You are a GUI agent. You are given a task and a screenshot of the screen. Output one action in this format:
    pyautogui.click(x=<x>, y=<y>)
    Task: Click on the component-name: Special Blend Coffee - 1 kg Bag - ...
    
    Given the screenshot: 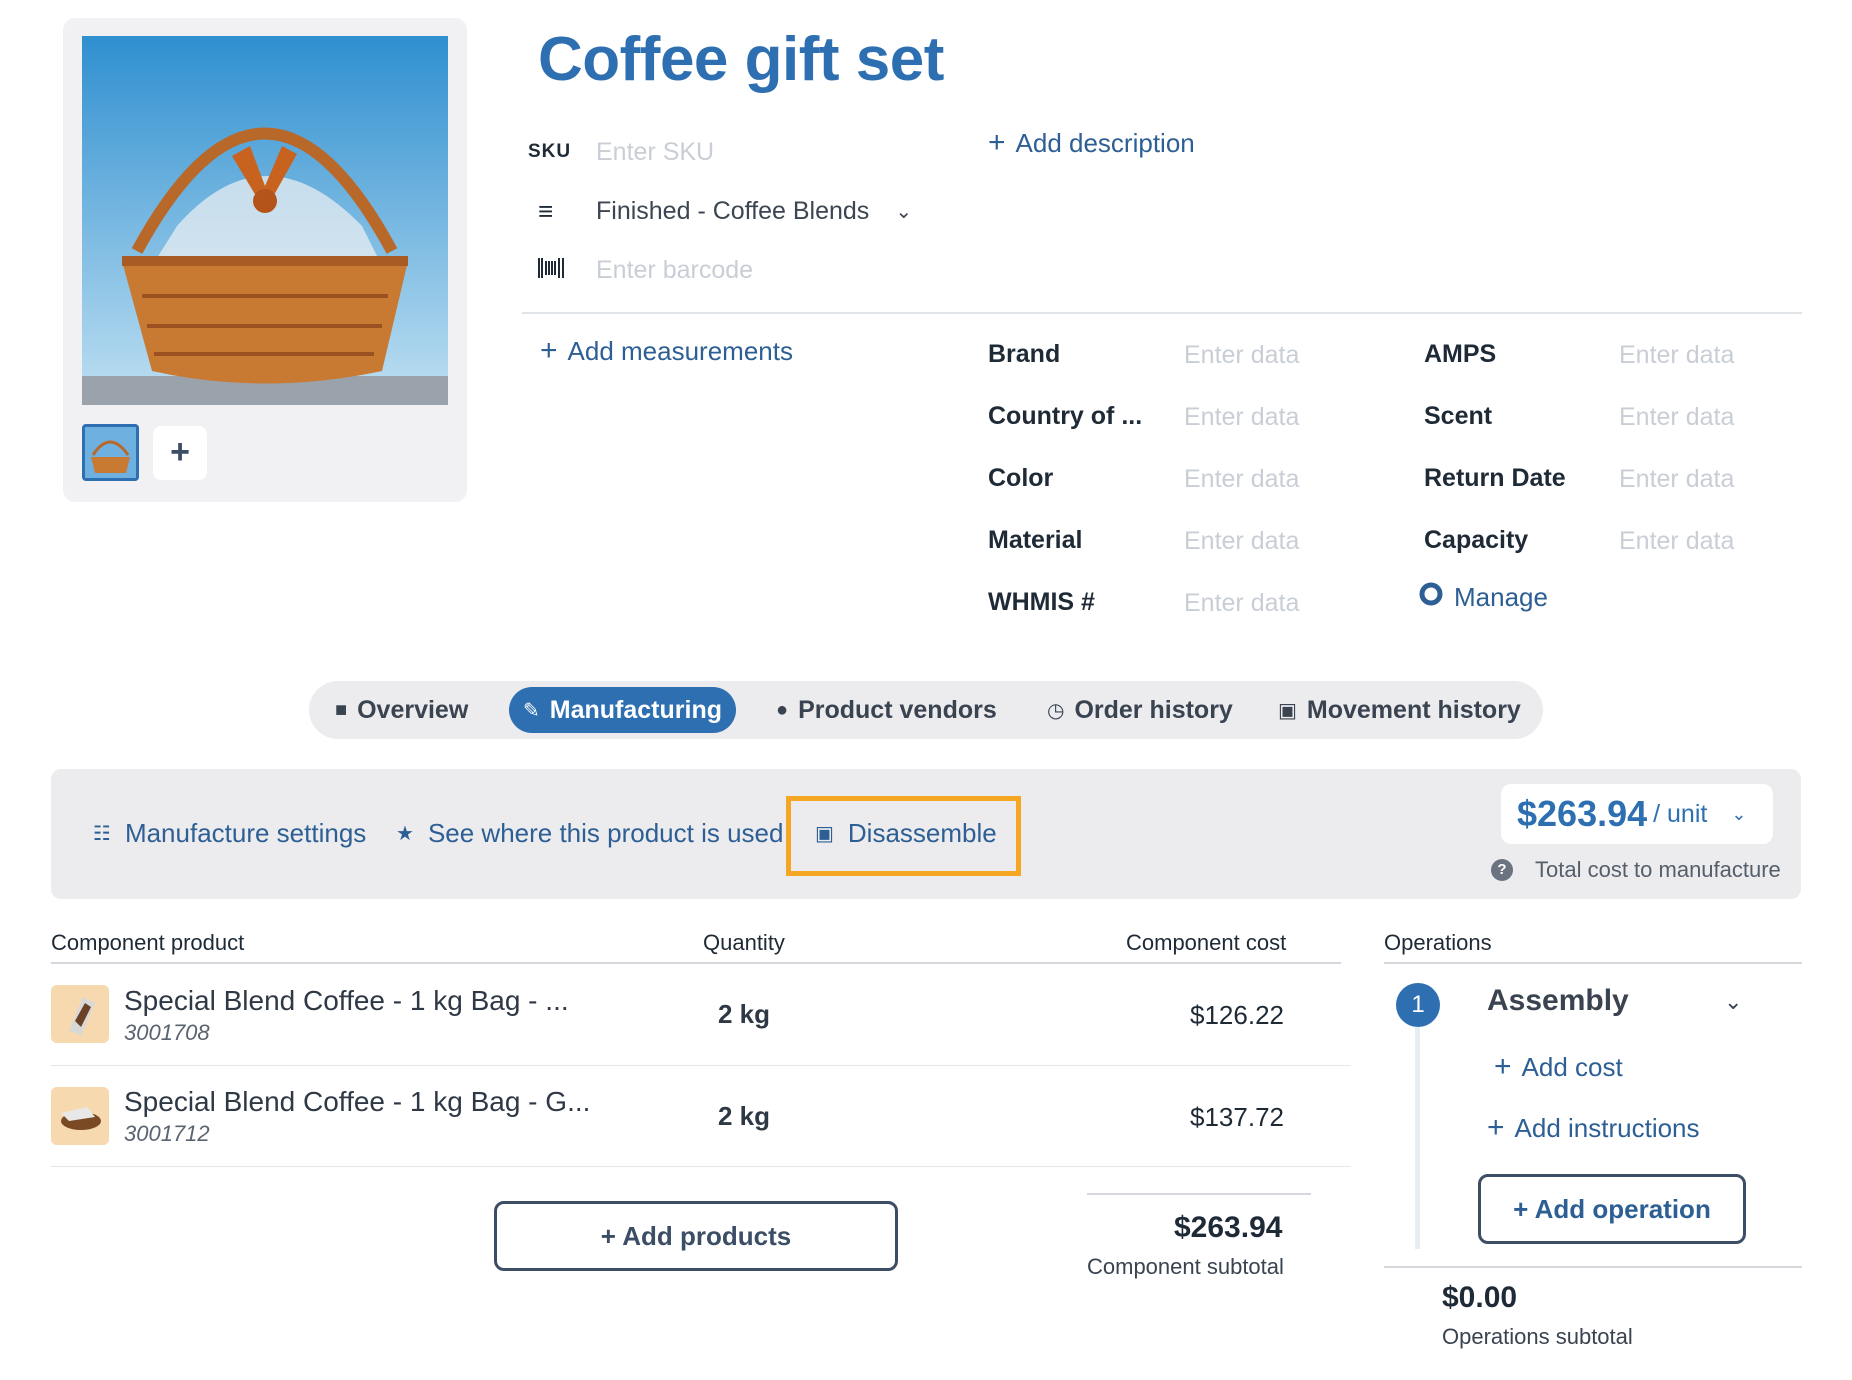 What is the action you would take?
    pyautogui.click(x=346, y=1001)
    